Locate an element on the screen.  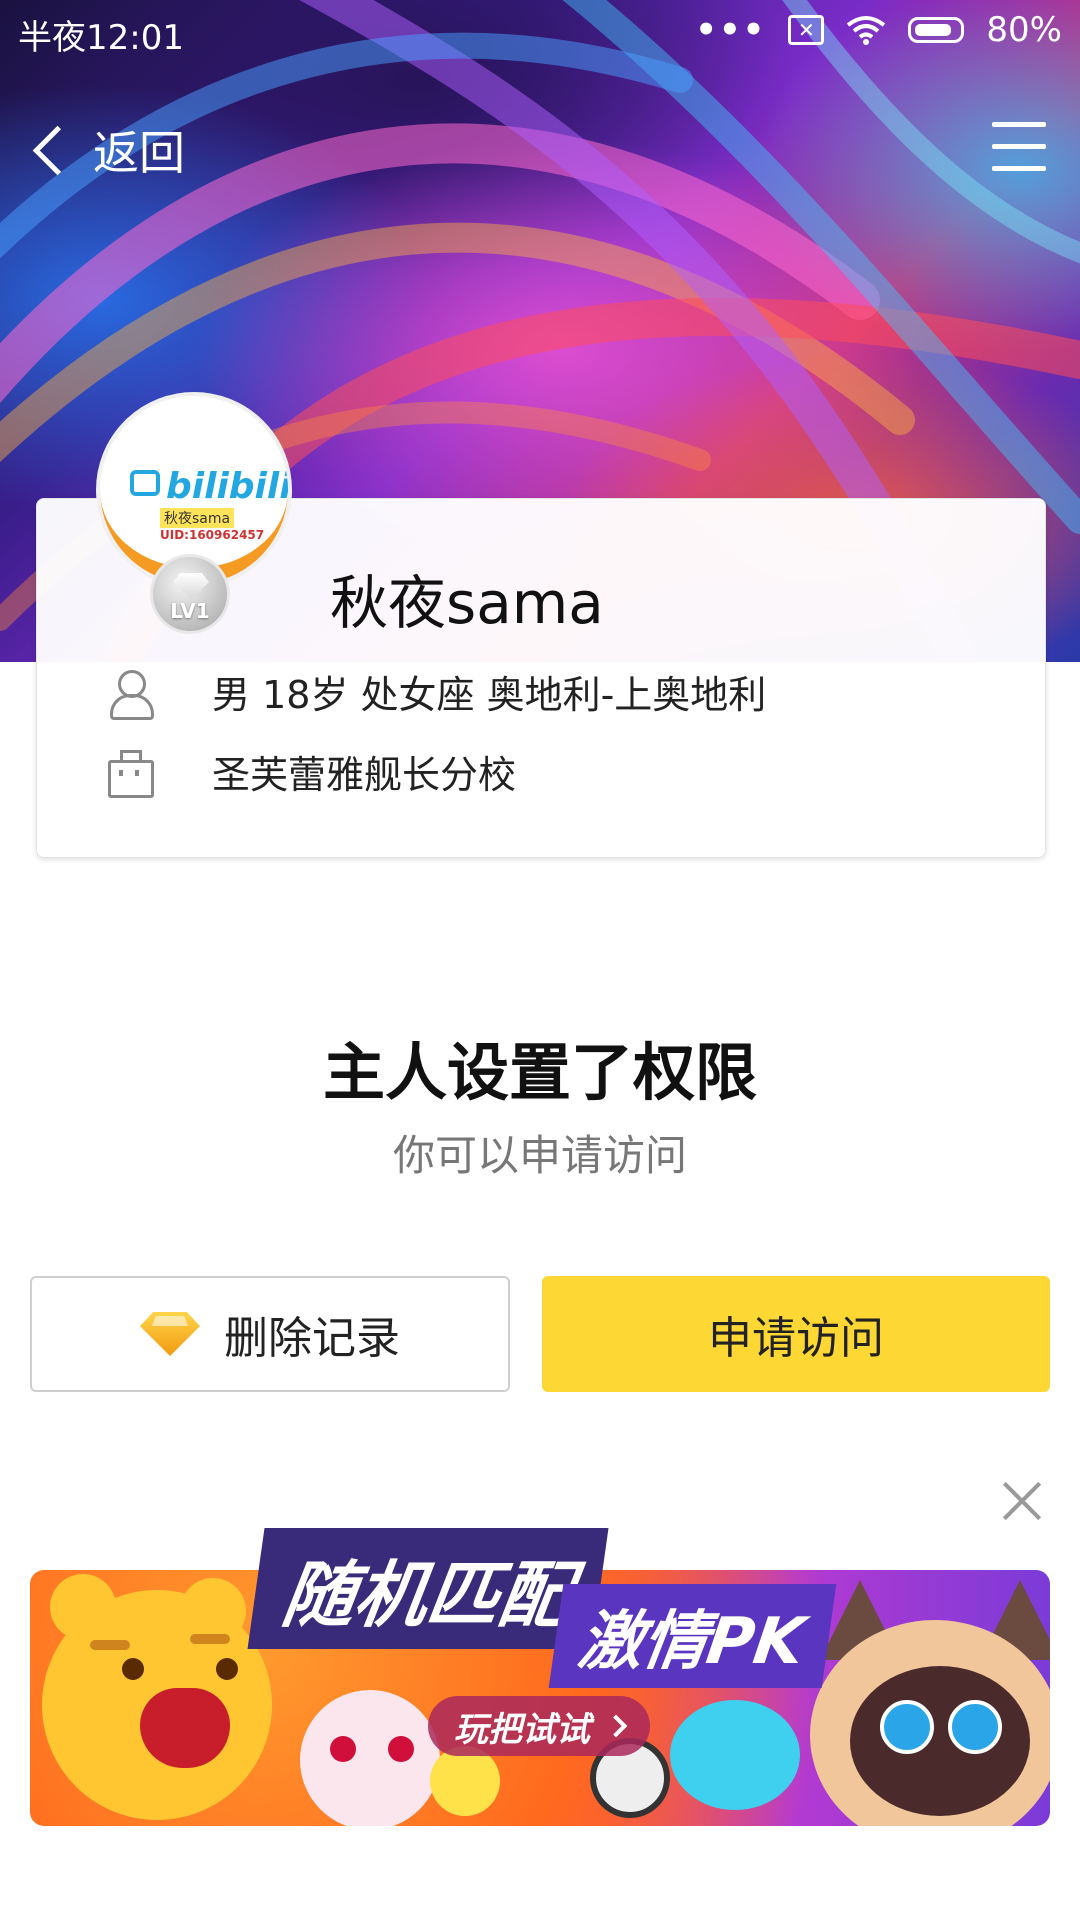
profile-details-row: 男 18岁 处女座 奥地利-上奥地利 is located at coordinates (436, 692).